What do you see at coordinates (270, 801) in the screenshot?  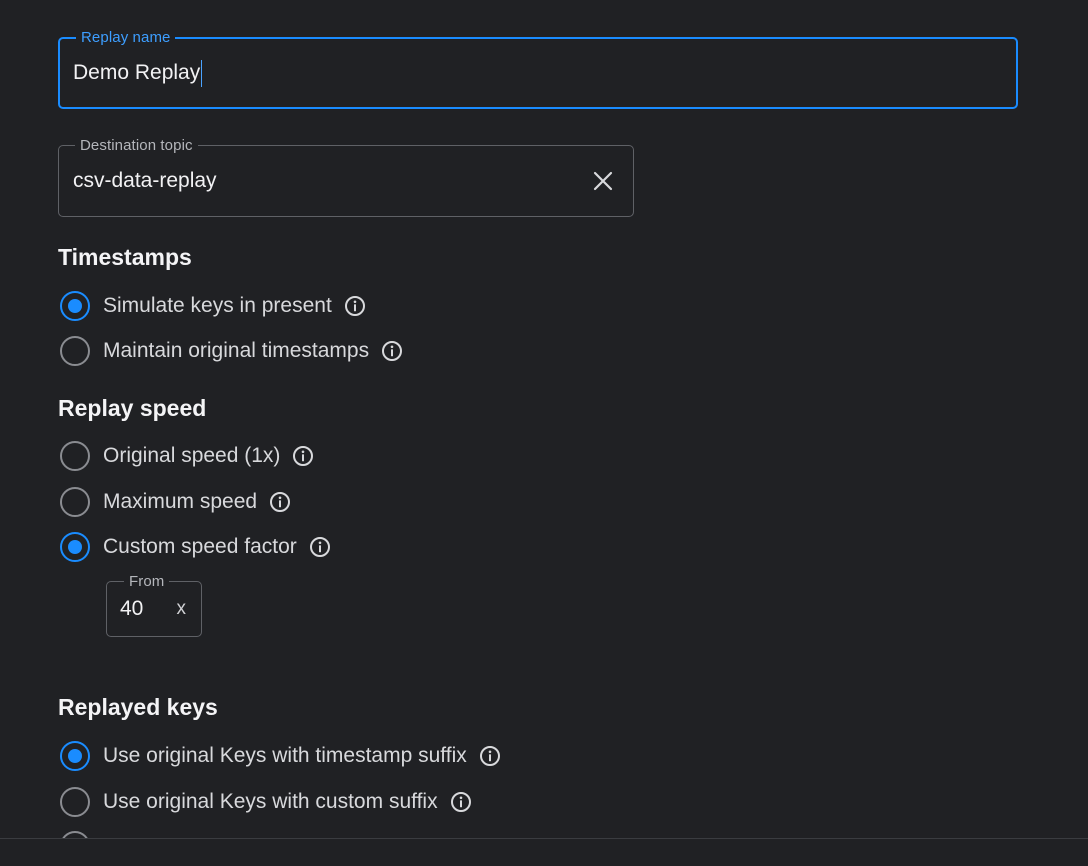 I see `radio-label: Use original Keys with custom suffix` at bounding box center [270, 801].